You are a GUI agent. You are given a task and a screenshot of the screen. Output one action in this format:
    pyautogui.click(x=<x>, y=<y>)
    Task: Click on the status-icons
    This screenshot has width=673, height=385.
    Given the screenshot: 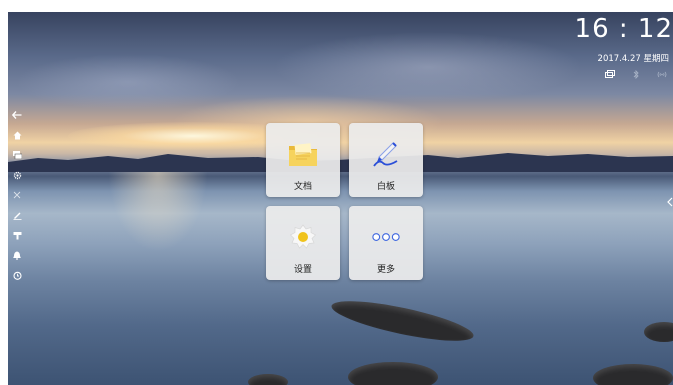 What is the action you would take?
    pyautogui.click(x=636, y=75)
    